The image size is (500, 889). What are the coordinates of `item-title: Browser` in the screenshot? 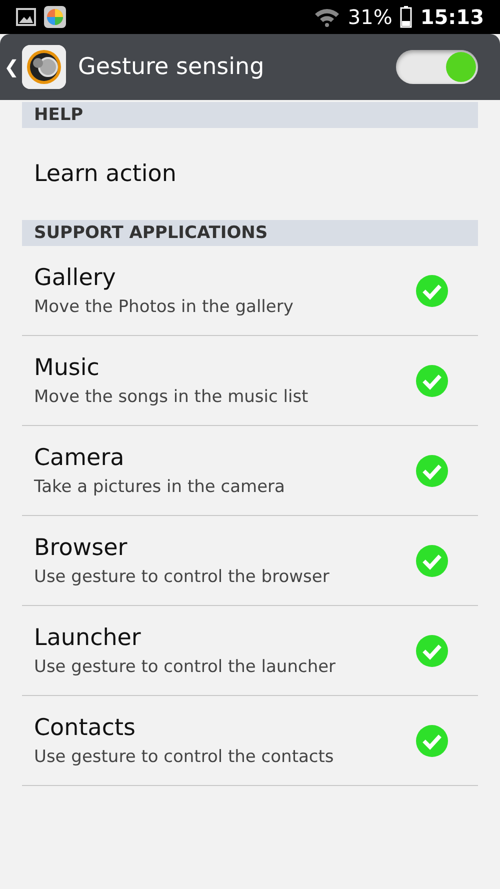 It's located at (81, 548).